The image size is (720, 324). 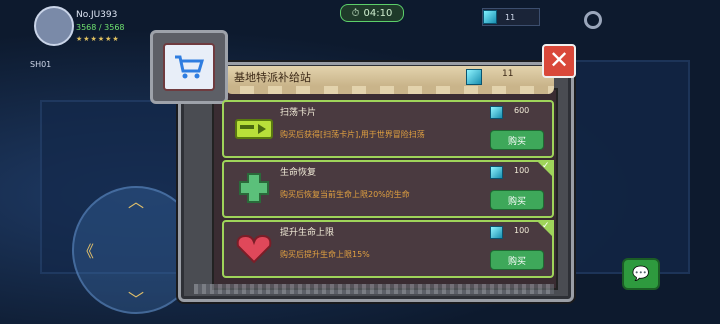 What do you see at coordinates (345, 194) in the screenshot?
I see `item-description: 购买后恢复当前生命上限20%的生命` at bounding box center [345, 194].